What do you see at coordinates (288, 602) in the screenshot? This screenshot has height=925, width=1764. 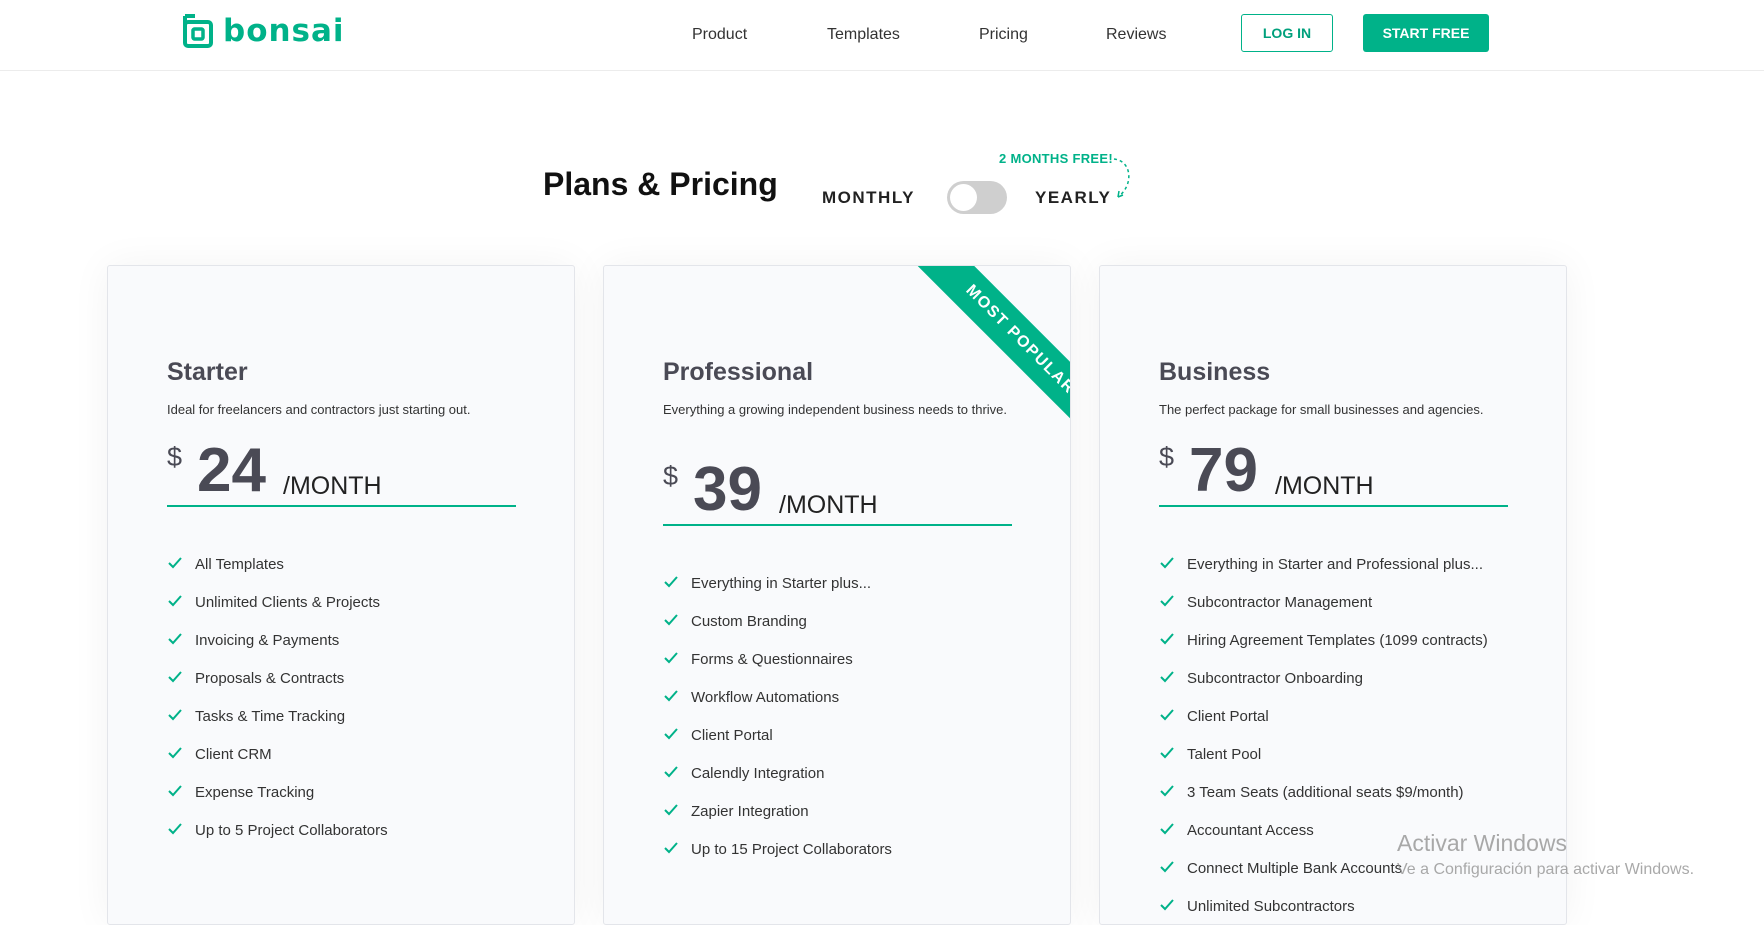 I see `feature-label: Unlimited Clients & Projects` at bounding box center [288, 602].